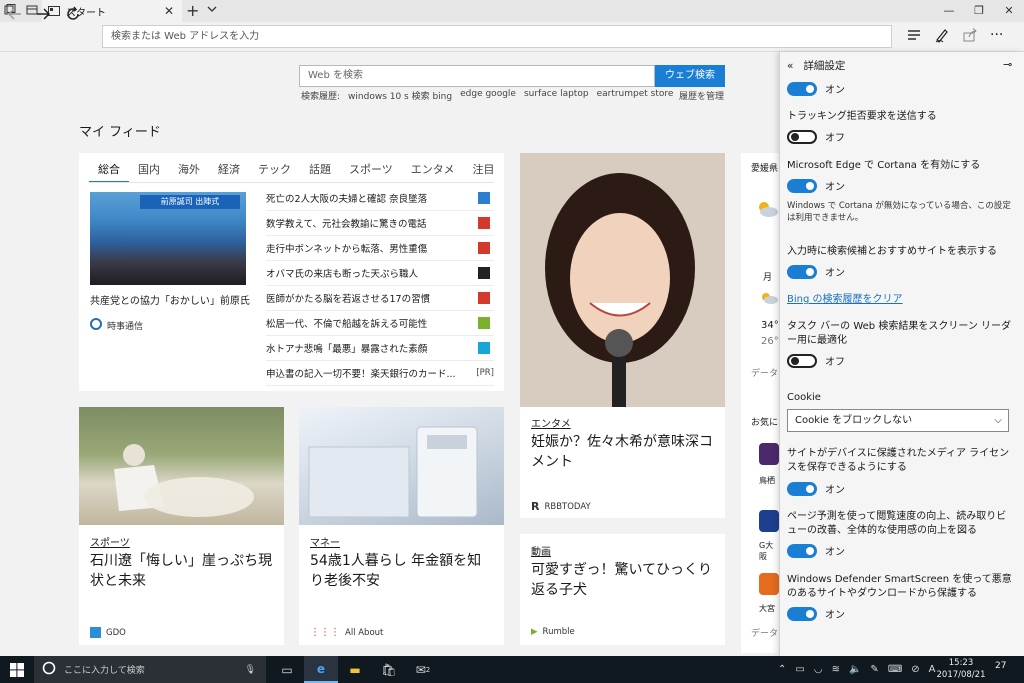 The height and width of the screenshot is (683, 1024). I want to click on battery-icon: ▭, so click(799, 669).